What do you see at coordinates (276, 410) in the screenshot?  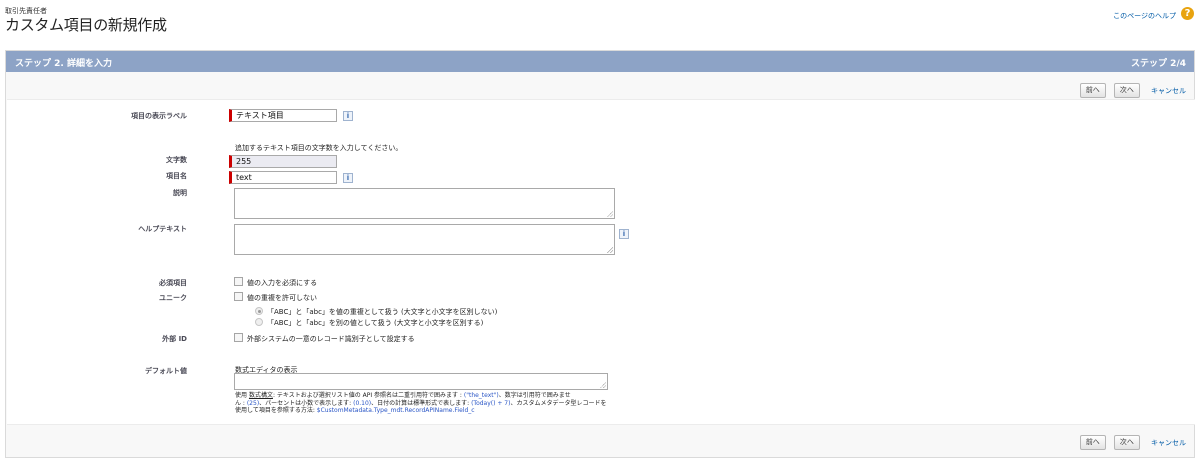 I see `hint-text: 使用して項目を参照する方法:` at bounding box center [276, 410].